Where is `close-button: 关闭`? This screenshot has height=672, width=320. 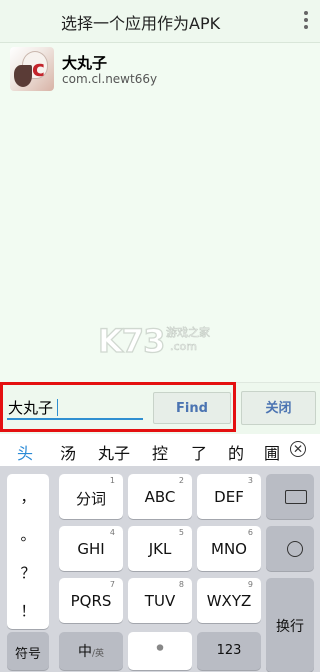 close-button: 关闭 is located at coordinates (278, 408).